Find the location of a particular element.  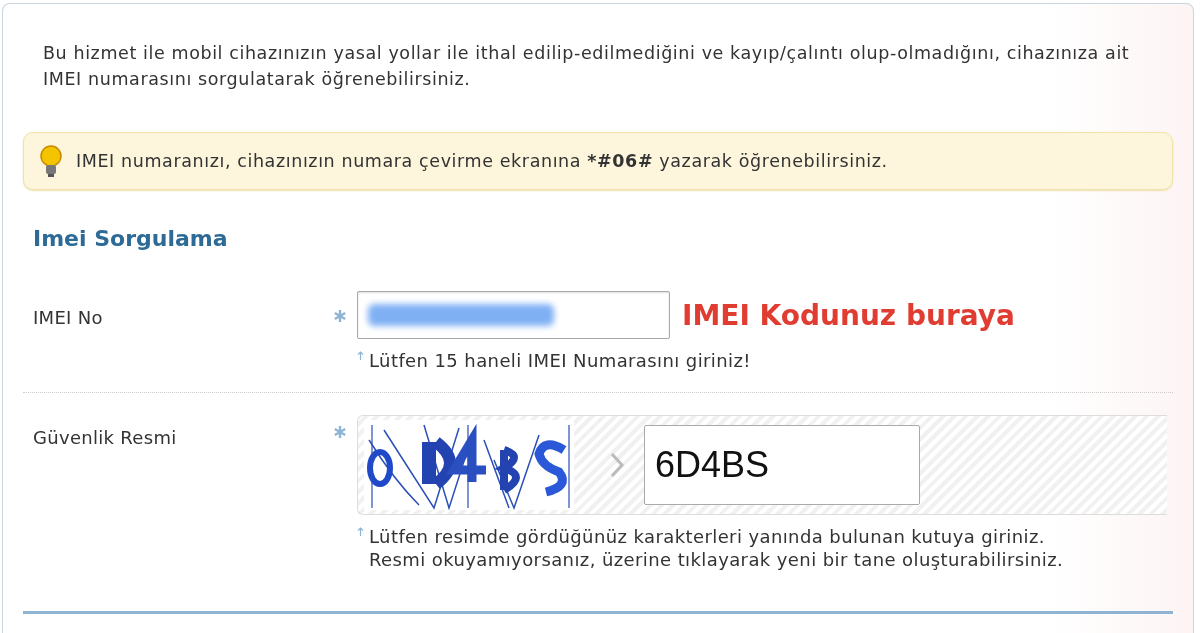

captcha-input-field: 6D4BS is located at coordinates (782, 465).